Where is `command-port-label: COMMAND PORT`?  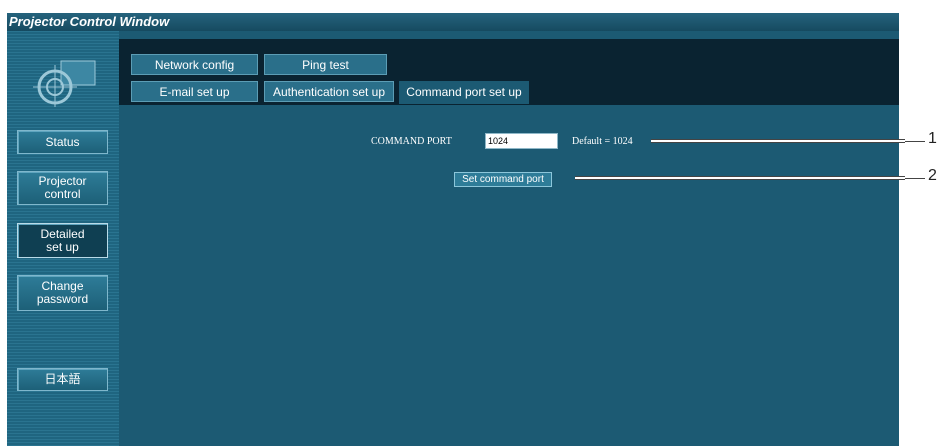 command-port-label: COMMAND PORT is located at coordinates (411, 141).